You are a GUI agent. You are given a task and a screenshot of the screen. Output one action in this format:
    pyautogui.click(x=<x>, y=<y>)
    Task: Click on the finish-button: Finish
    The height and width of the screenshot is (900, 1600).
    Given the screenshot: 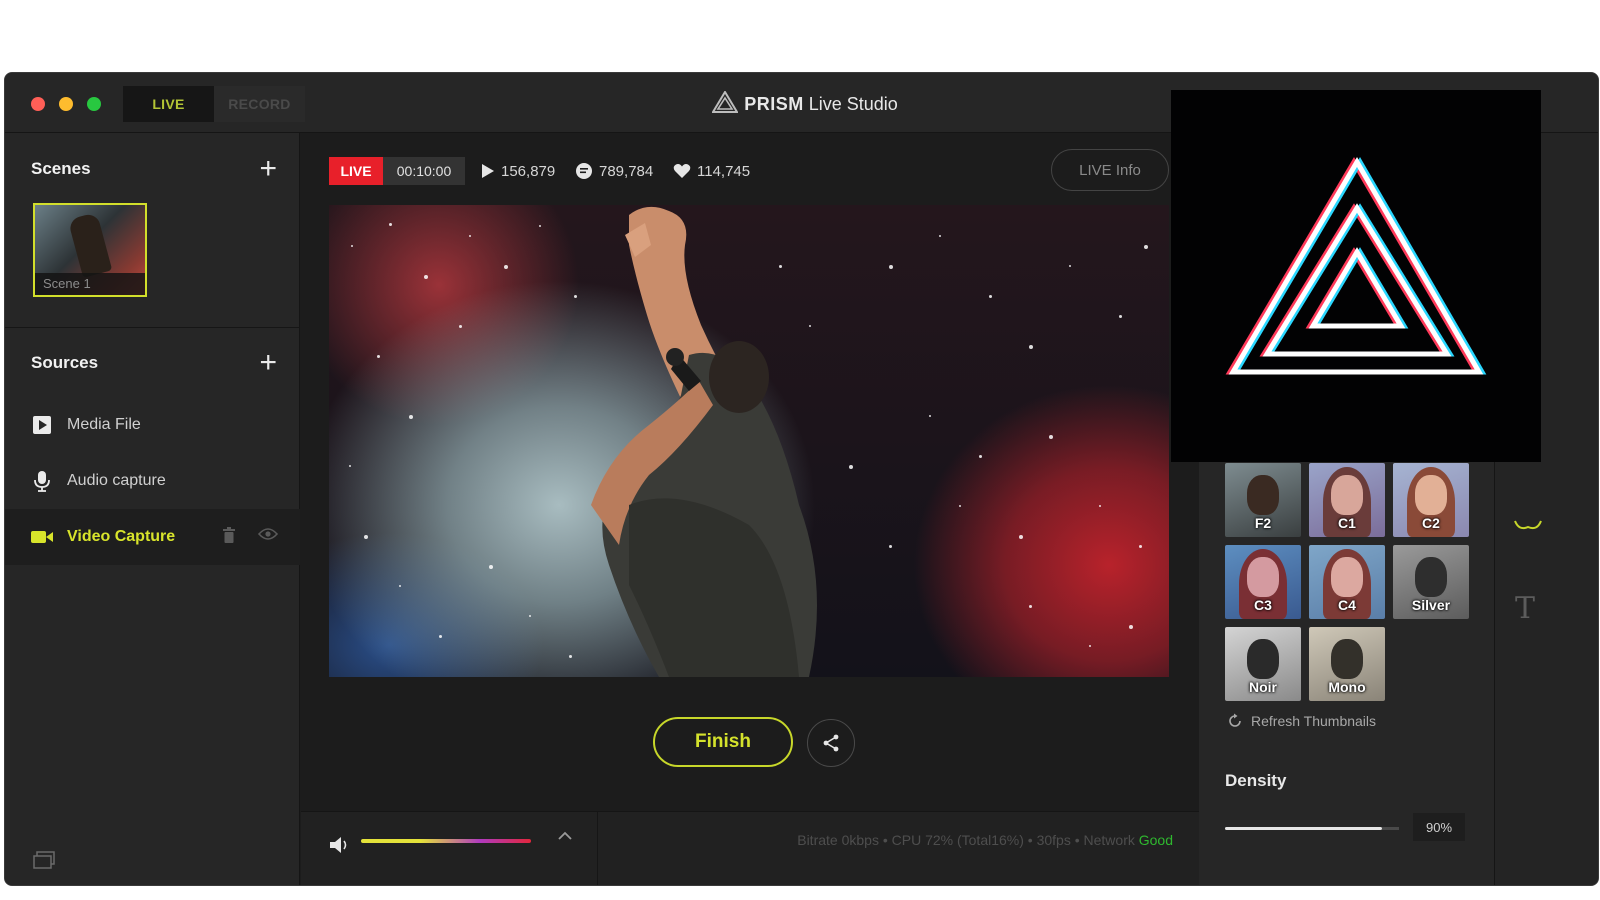 What is the action you would take?
    pyautogui.click(x=723, y=742)
    